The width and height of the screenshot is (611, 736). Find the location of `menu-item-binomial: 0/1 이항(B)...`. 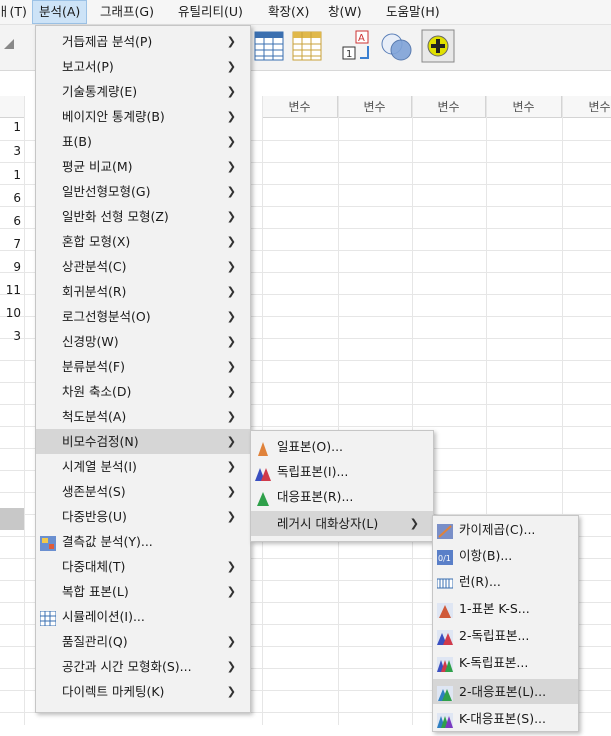

menu-item-binomial: 0/1 이항(B)... is located at coordinates (505, 555).